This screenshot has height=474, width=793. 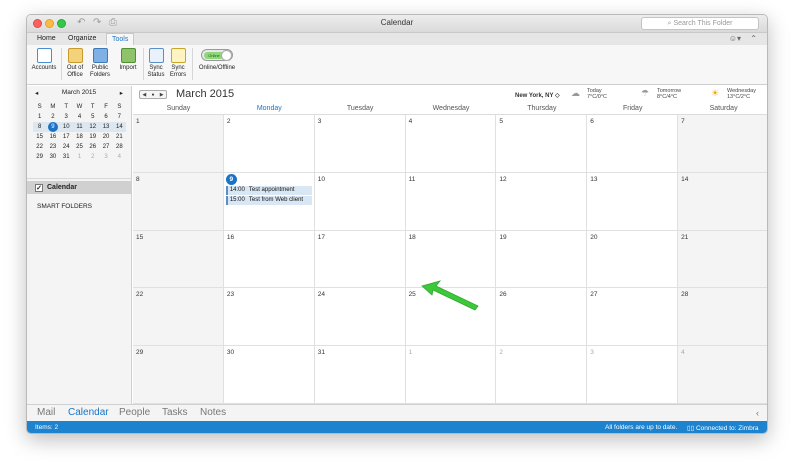 What do you see at coordinates (52, 137) in the screenshot?
I see `mini-day-cell: 16` at bounding box center [52, 137].